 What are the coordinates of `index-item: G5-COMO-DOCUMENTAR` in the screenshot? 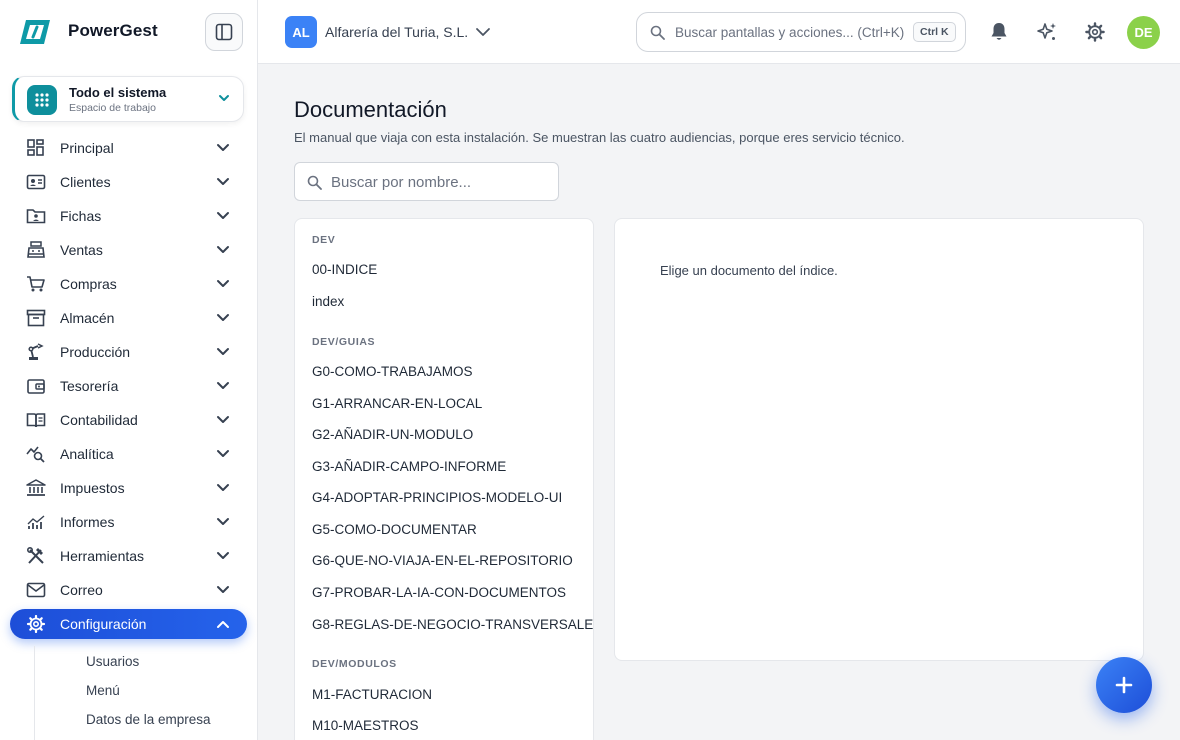 It's located at (394, 529).